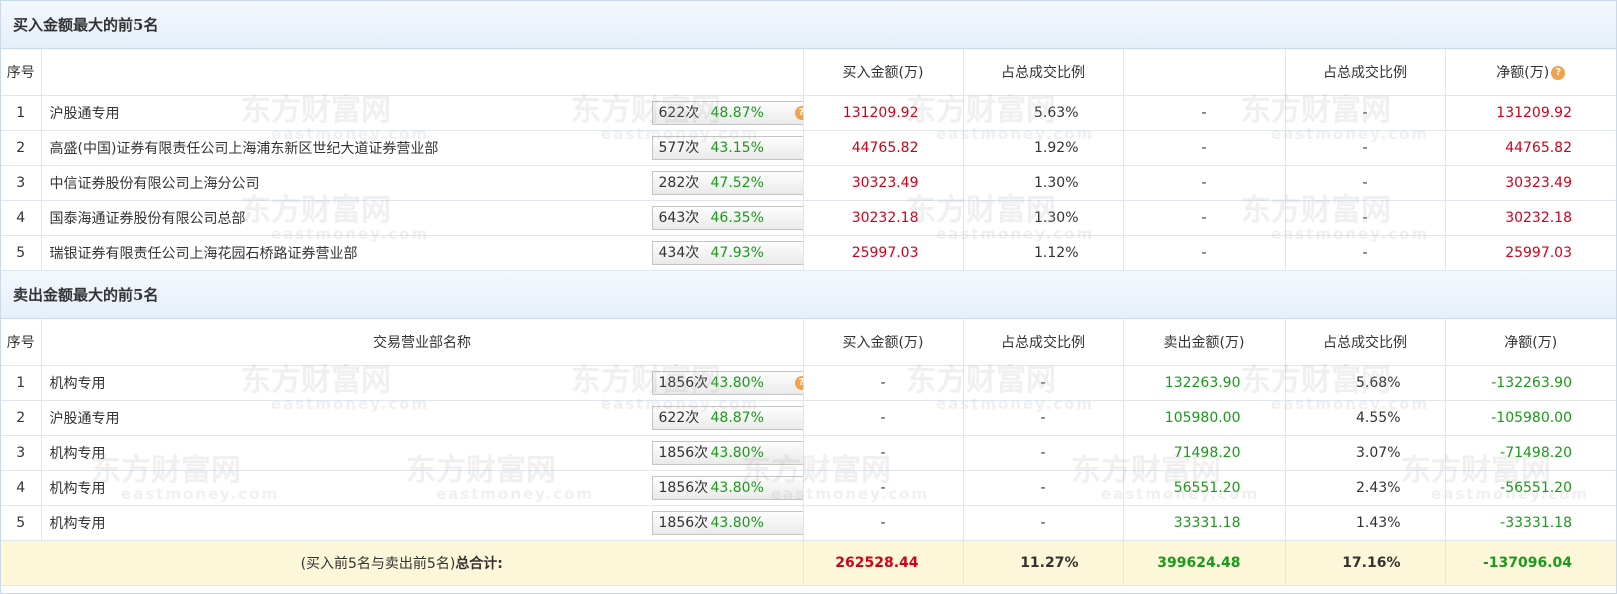 The width and height of the screenshot is (1617, 594). I want to click on row-net-amount: -105980.00, so click(1530, 418).